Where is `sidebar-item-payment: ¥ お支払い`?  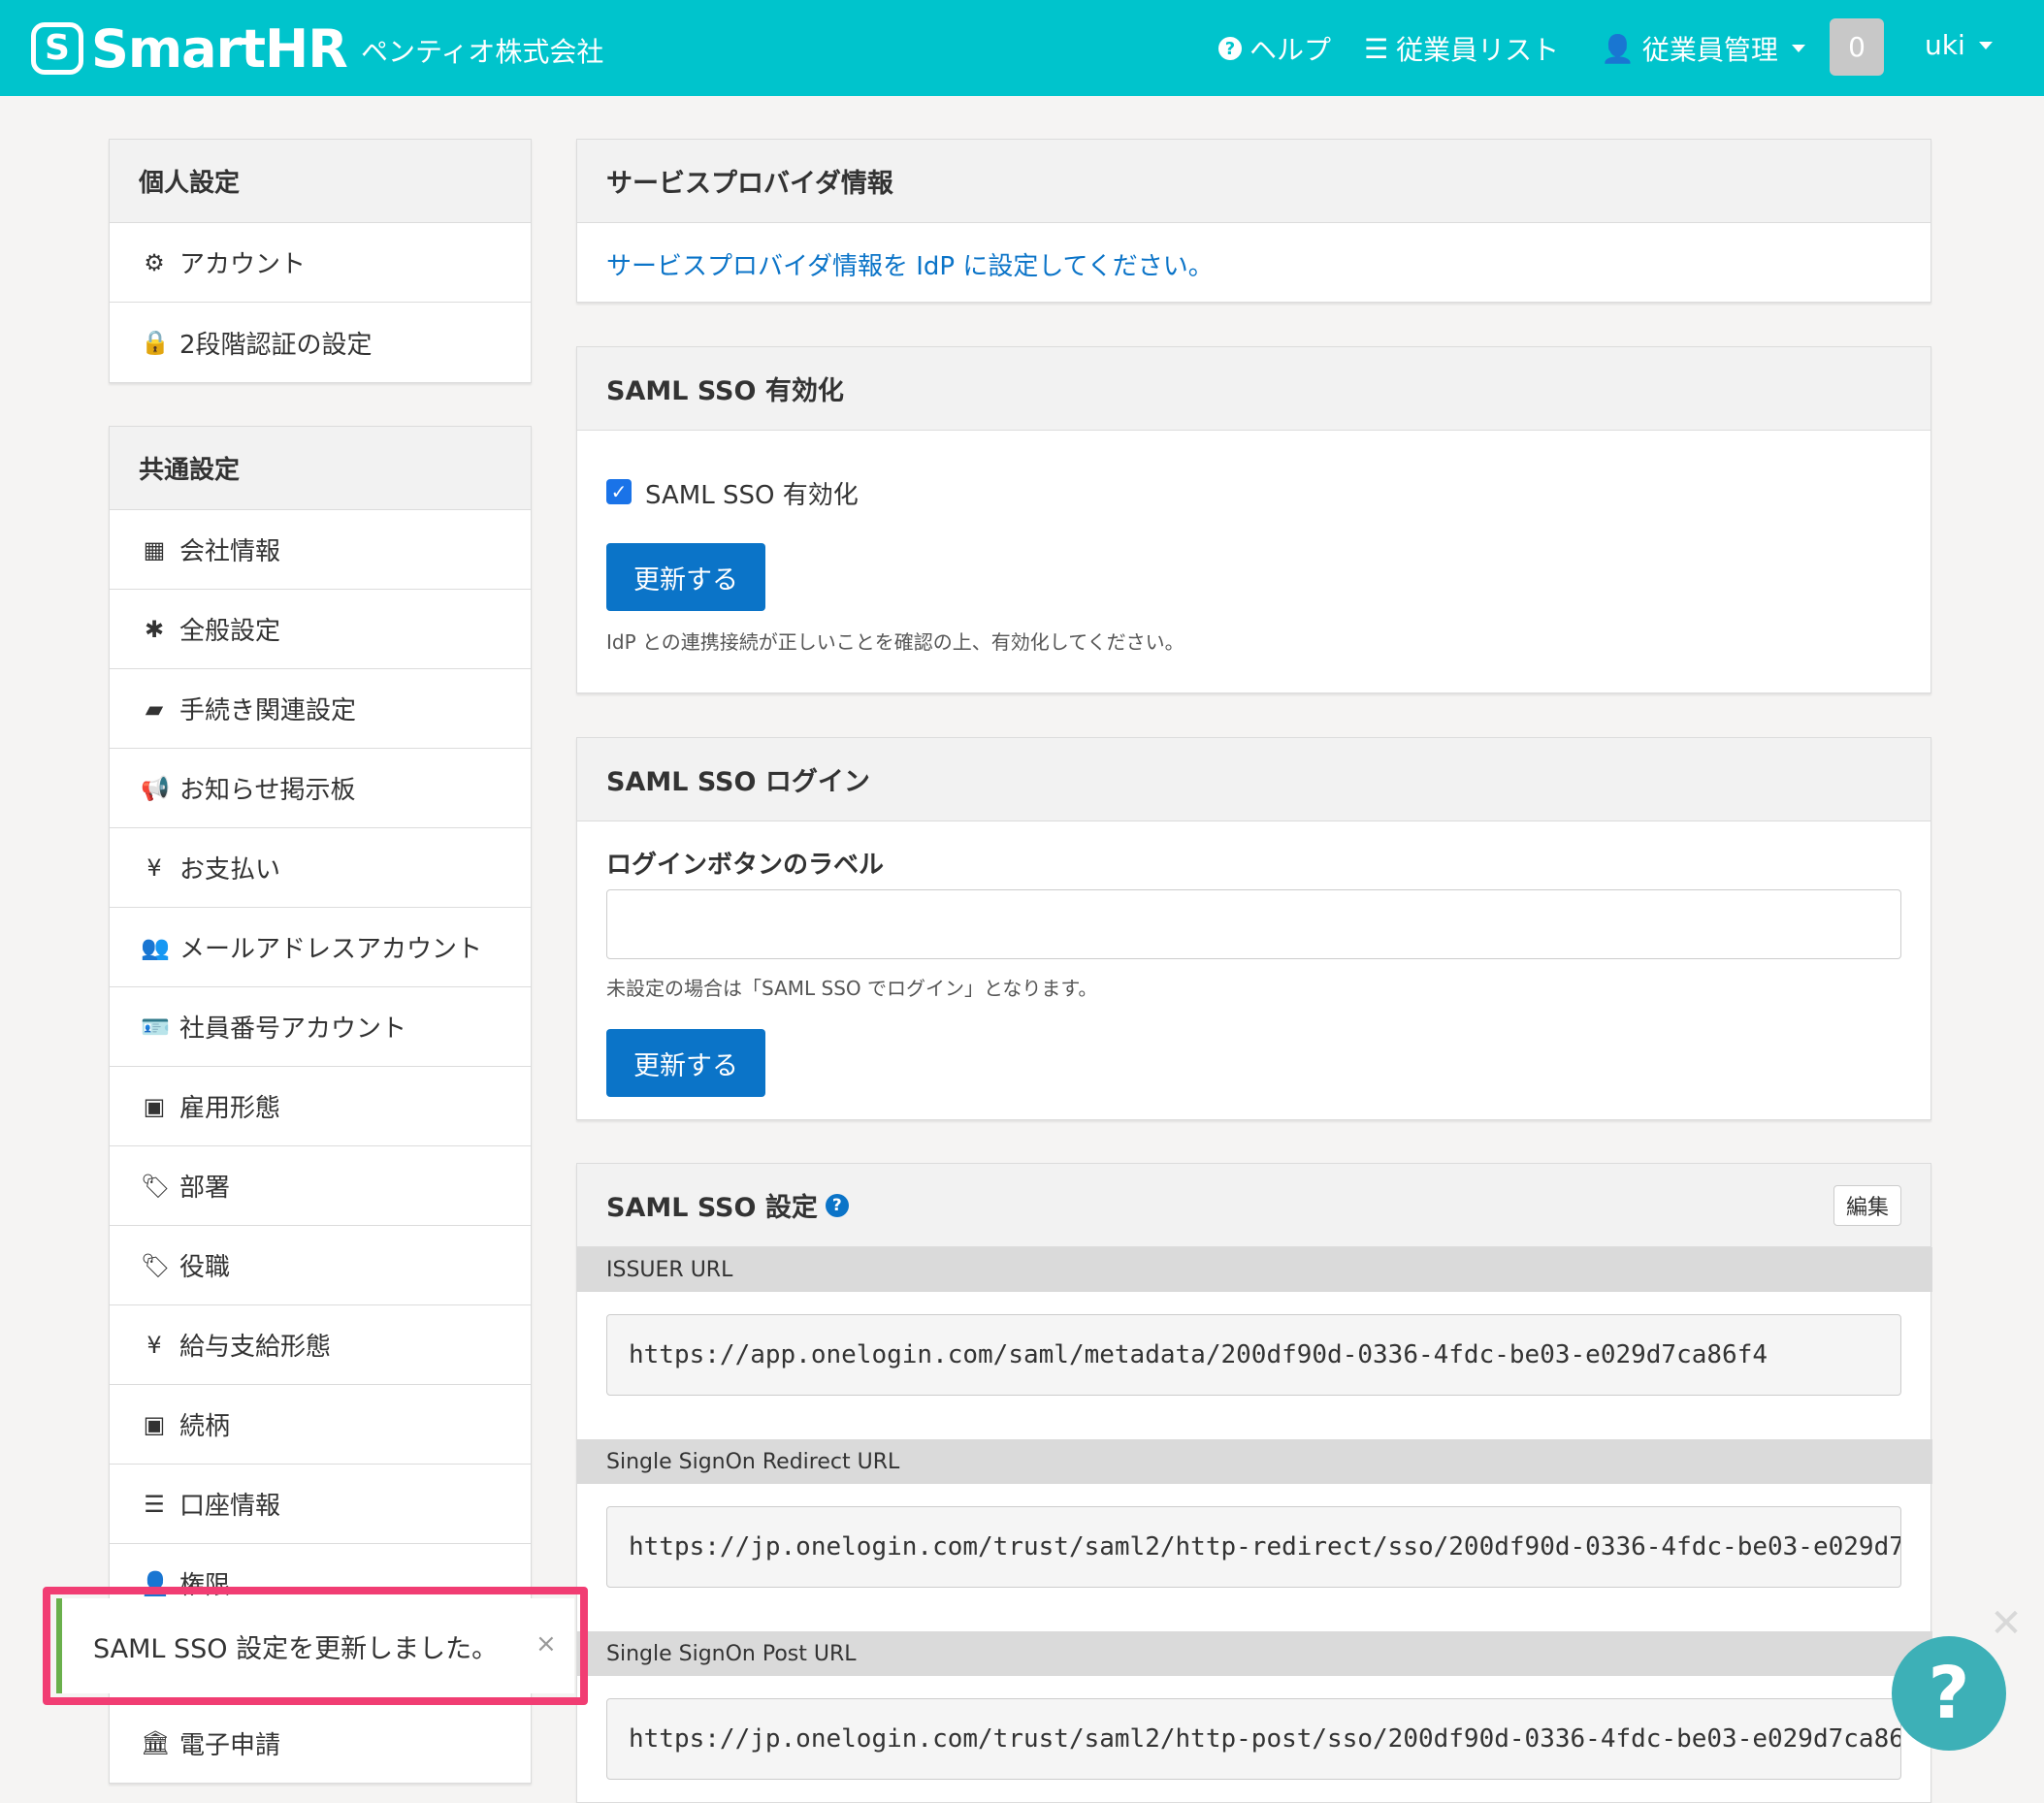 sidebar-item-payment: ¥ お支払い is located at coordinates (320, 868).